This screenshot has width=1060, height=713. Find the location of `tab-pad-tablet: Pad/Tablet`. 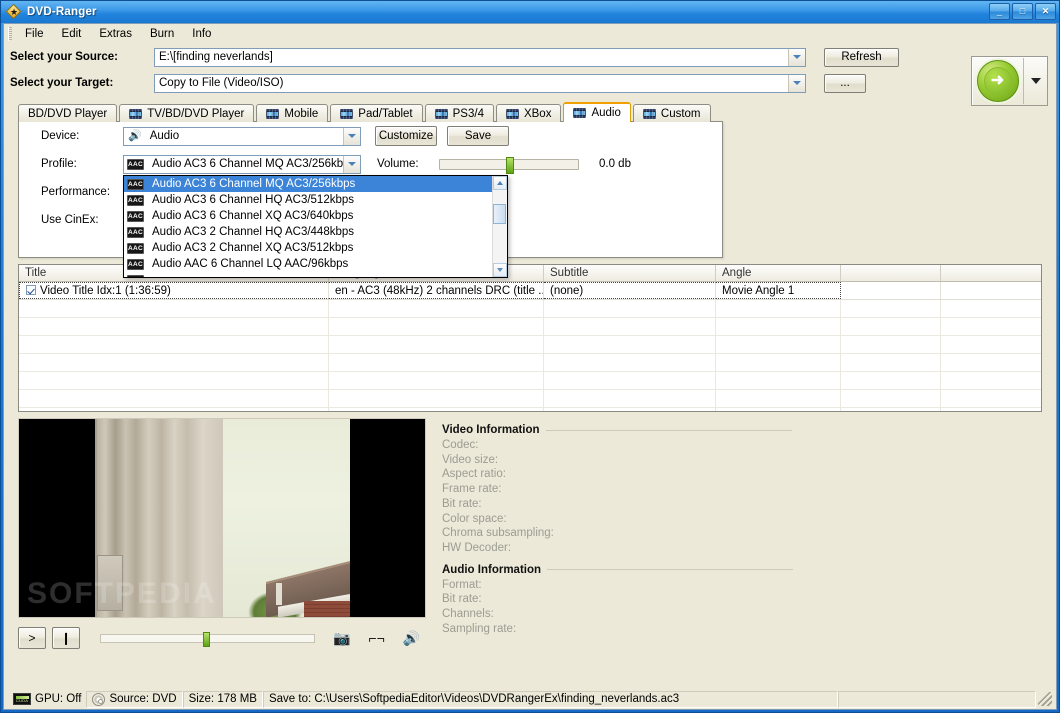

tab-pad-tablet: Pad/Tablet is located at coordinates (376, 113).